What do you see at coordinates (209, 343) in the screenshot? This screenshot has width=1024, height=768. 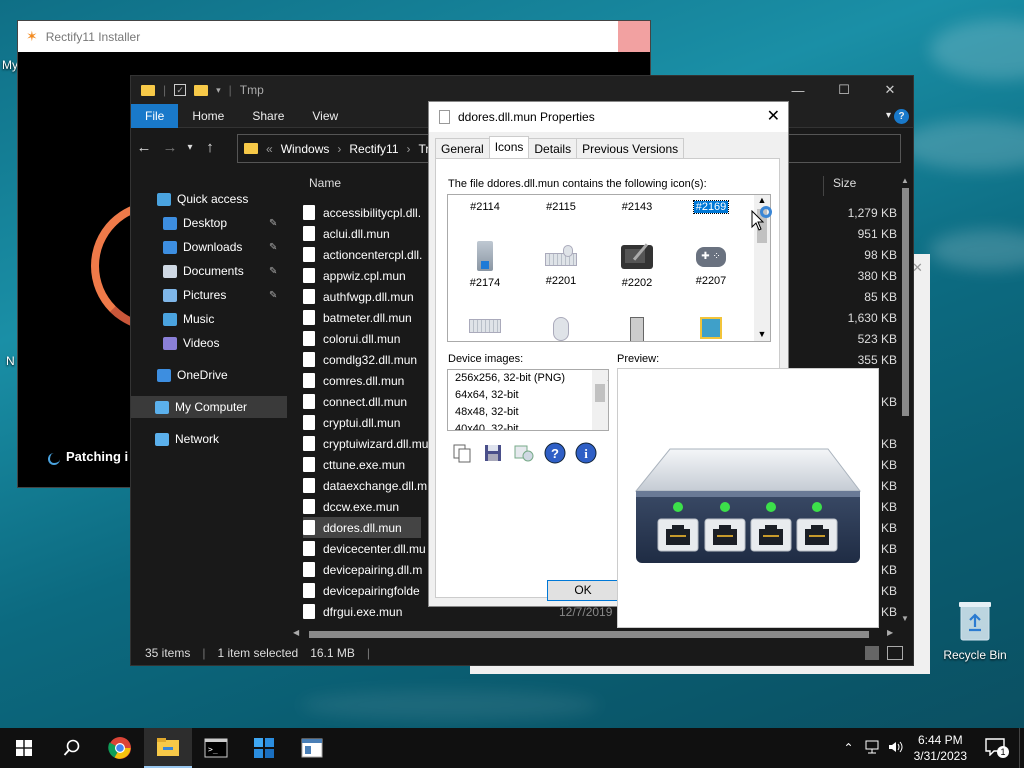 I see `nav-item-videos: Videos` at bounding box center [209, 343].